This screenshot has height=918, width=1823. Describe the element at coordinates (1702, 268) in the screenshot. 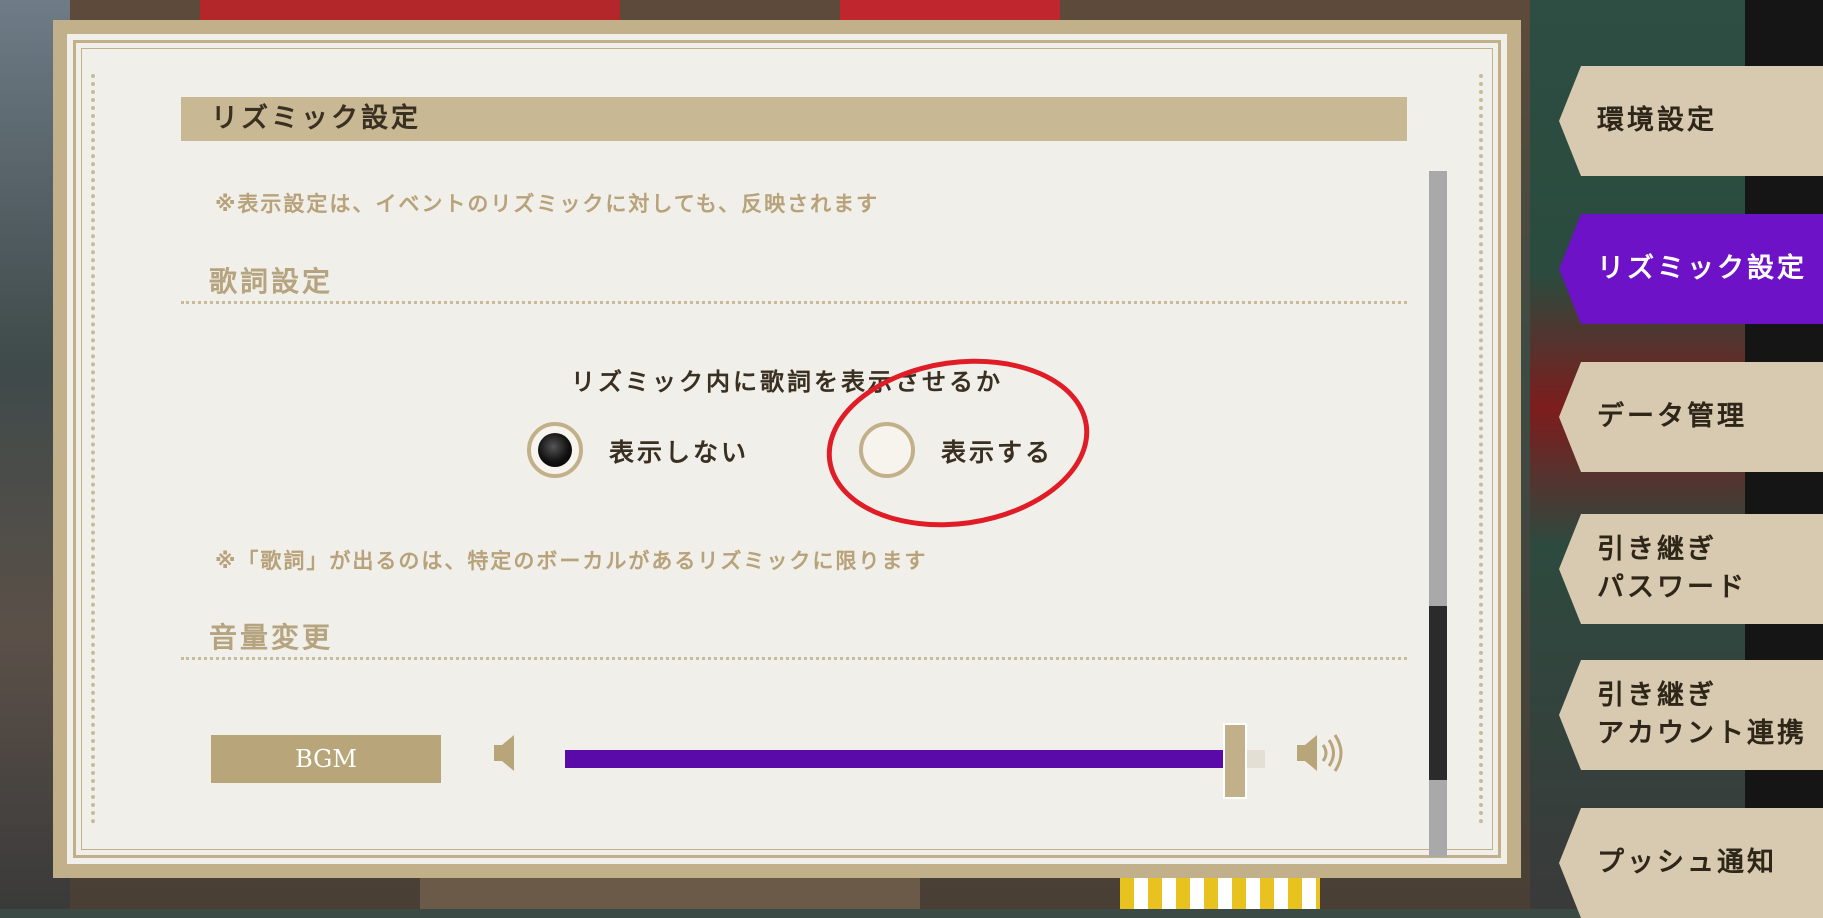

I see `tab-label: リズミック設定` at that location.